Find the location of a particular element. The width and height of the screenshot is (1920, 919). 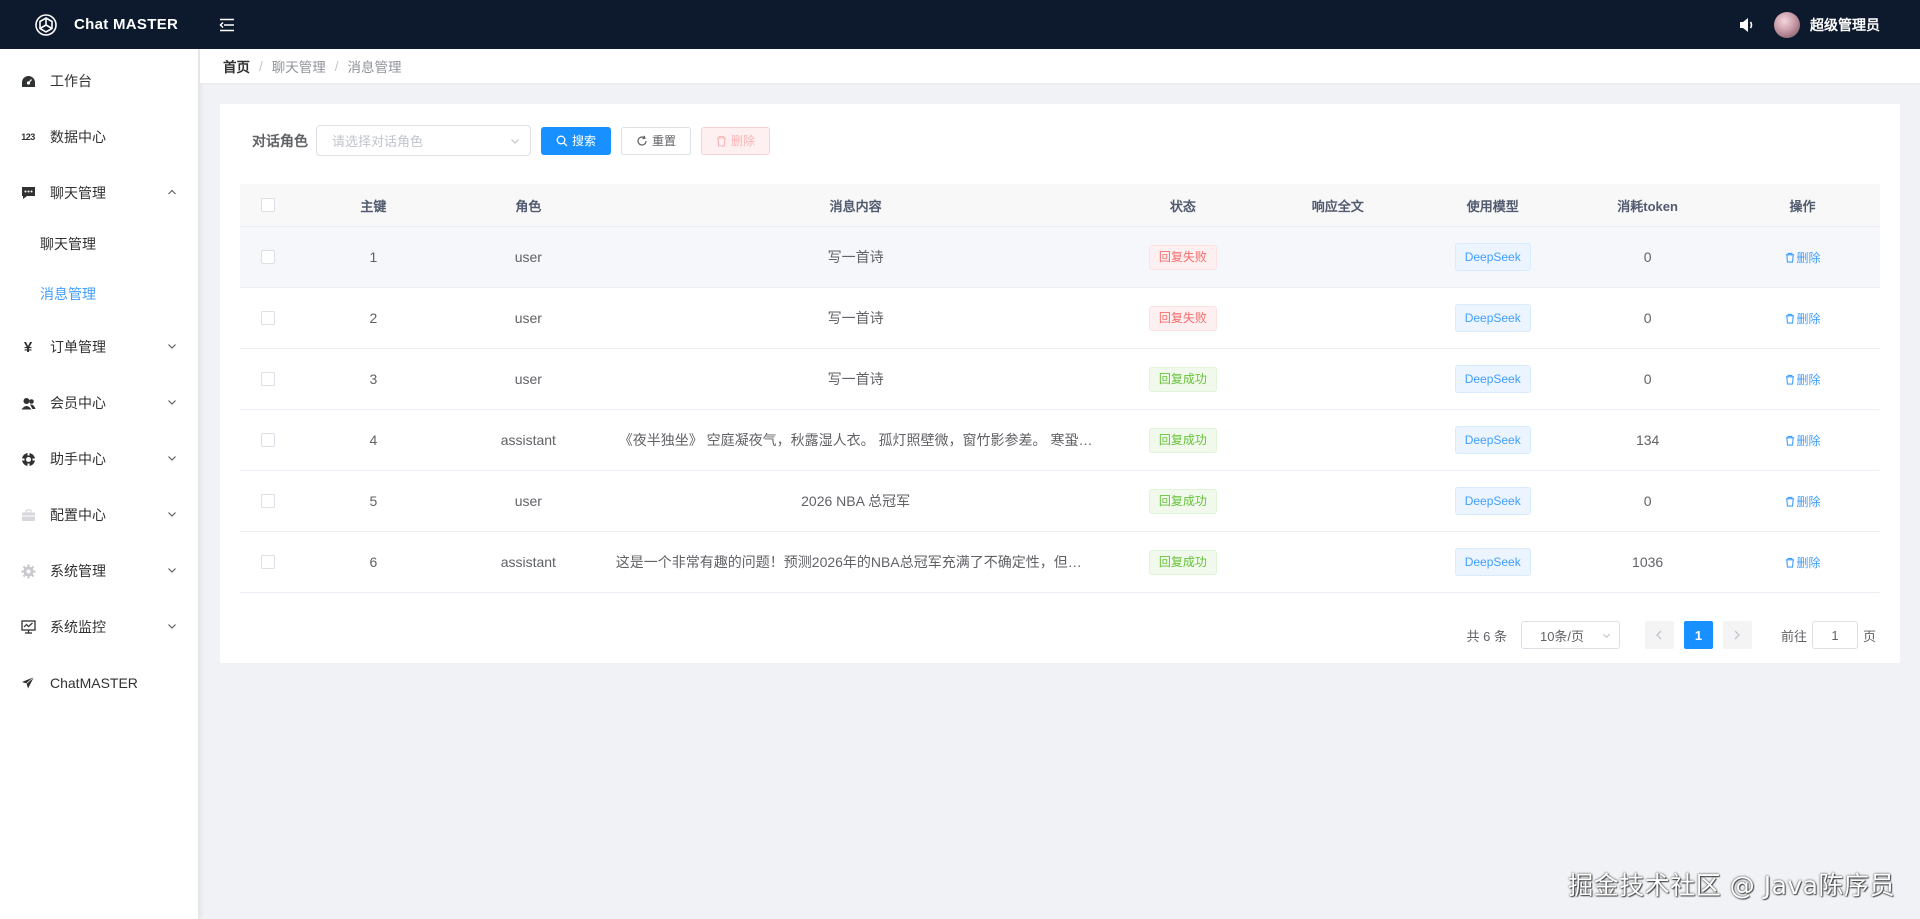

sidebar-item-data-center: 123 数据中心 is located at coordinates (99, 137).